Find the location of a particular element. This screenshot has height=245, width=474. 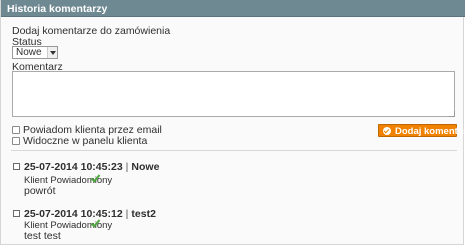

notify-customer-checkbox is located at coordinates (16, 130).